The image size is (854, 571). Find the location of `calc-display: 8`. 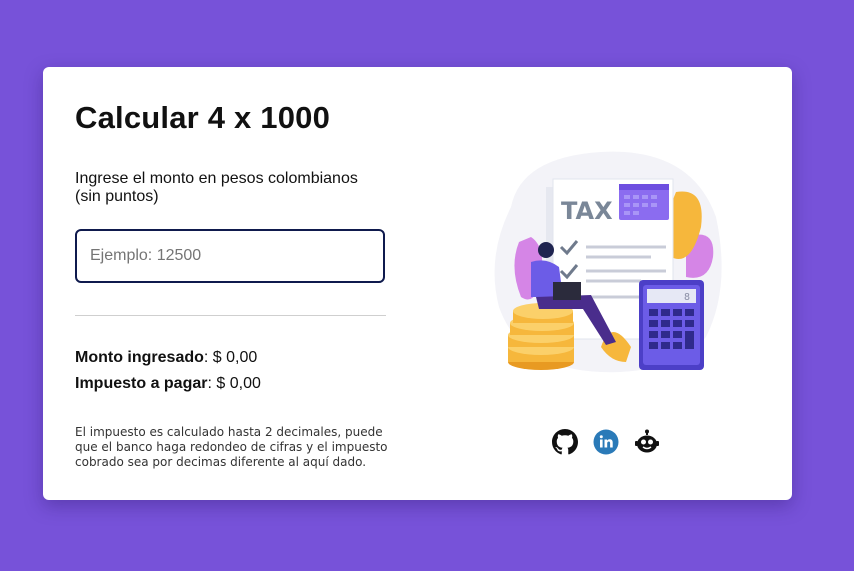

calc-display: 8 is located at coordinates (687, 297).